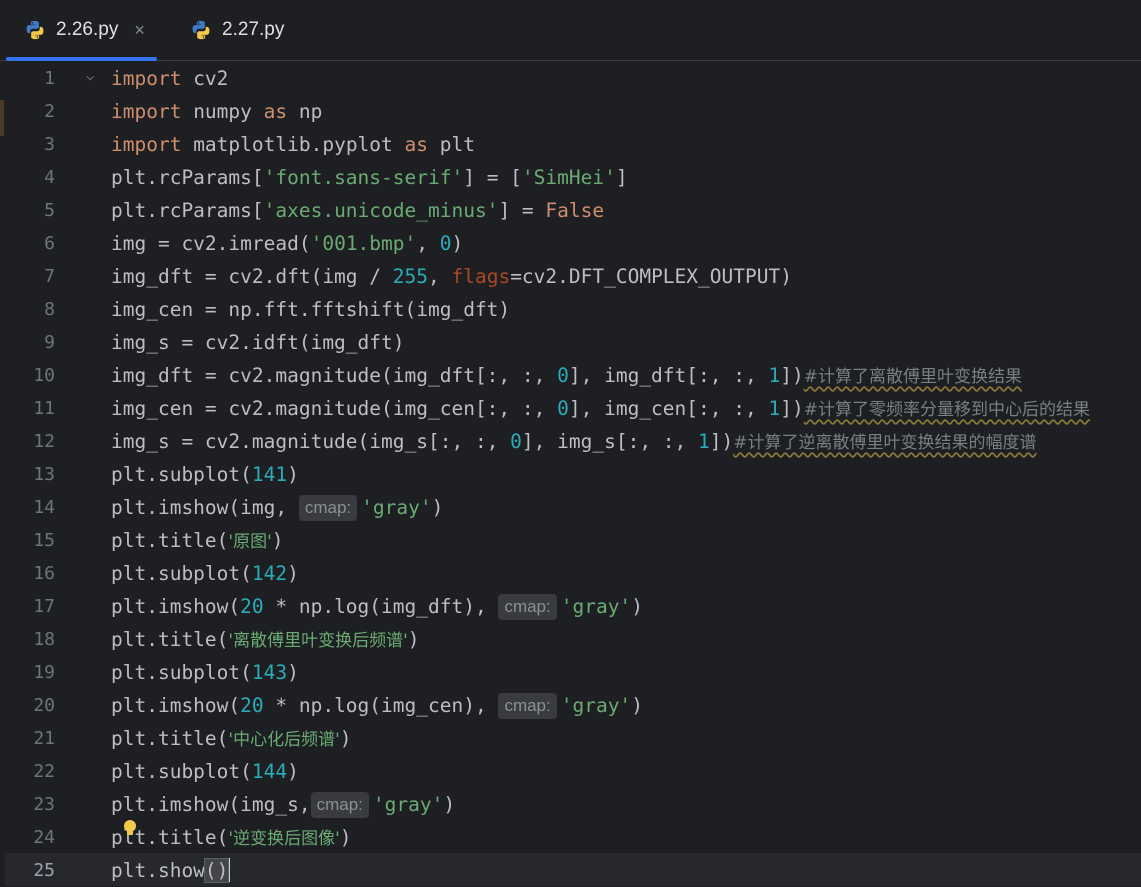 This screenshot has width=1141, height=887. I want to click on code-line: plt.subplot(144), so click(205, 771).